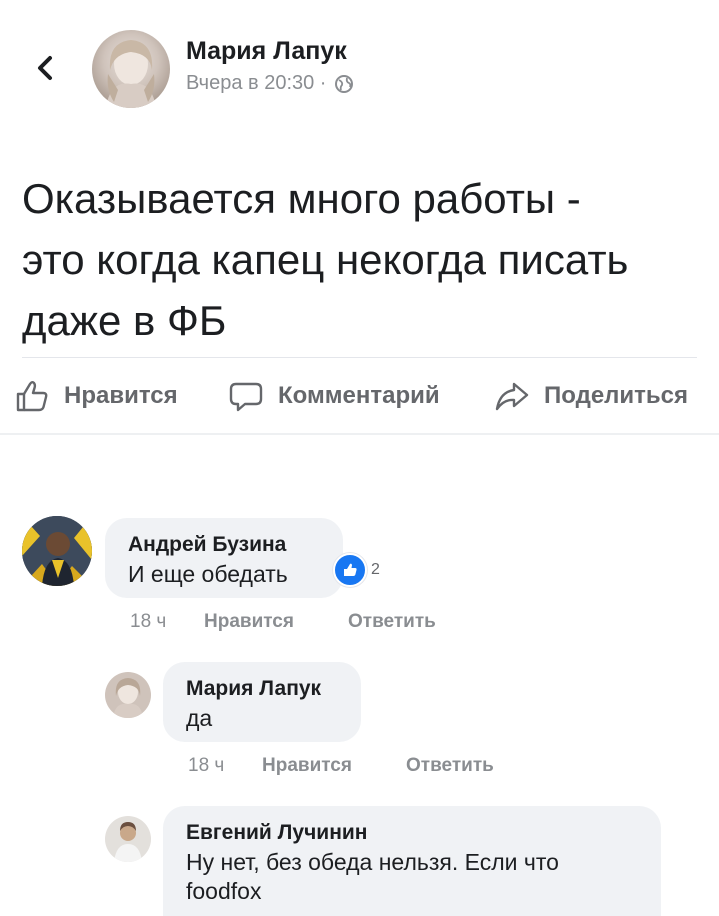 The width and height of the screenshot is (719, 916). I want to click on comment-text: И еще обедать, so click(208, 574).